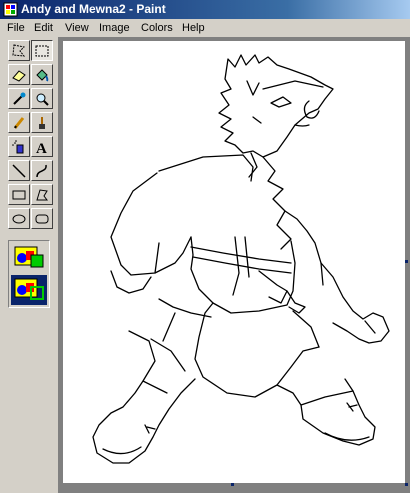  I want to click on fill-bucket-tool, so click(42, 74).